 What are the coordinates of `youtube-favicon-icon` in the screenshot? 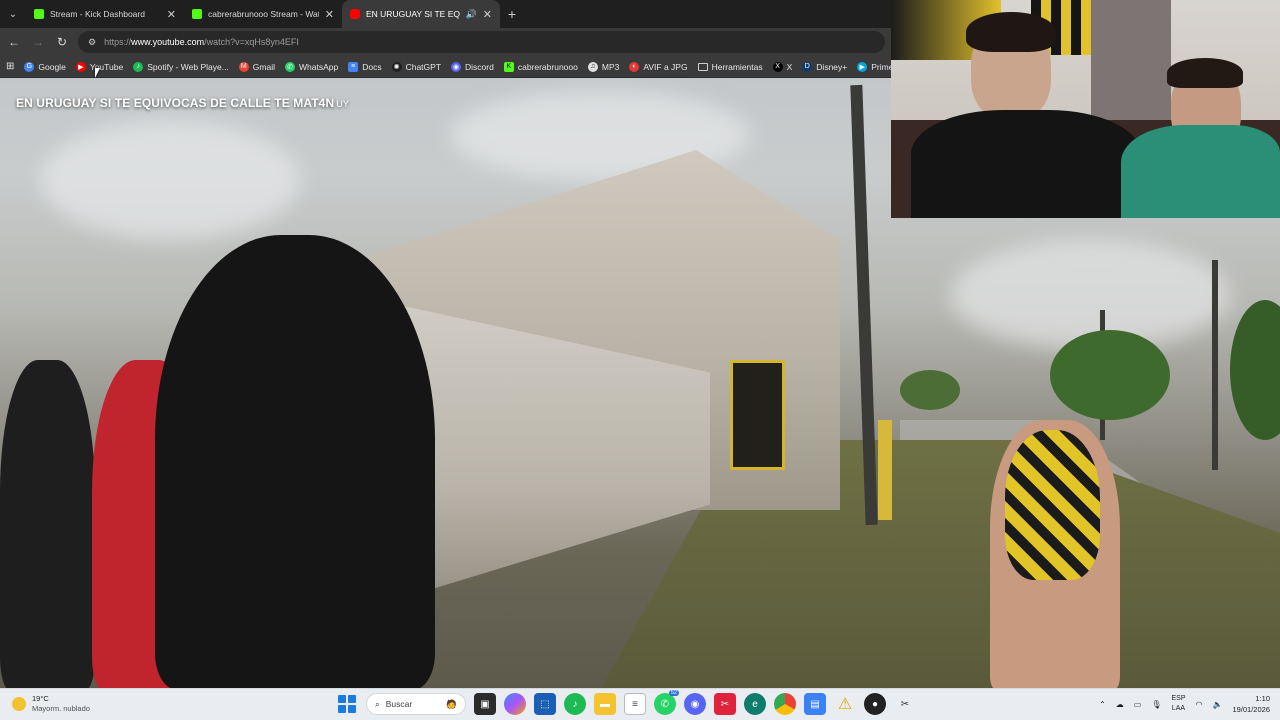 It's located at (355, 14).